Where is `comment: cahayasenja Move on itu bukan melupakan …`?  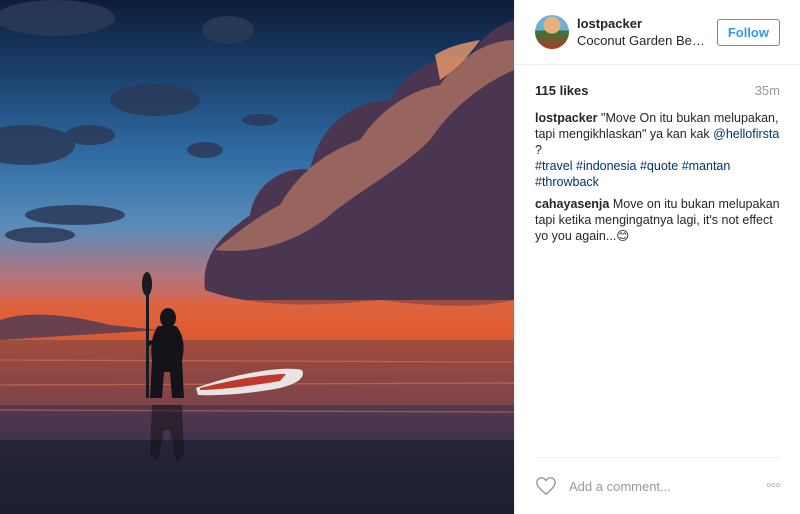 comment: cahayasenja Move on itu bukan melupakan … is located at coordinates (657, 220).